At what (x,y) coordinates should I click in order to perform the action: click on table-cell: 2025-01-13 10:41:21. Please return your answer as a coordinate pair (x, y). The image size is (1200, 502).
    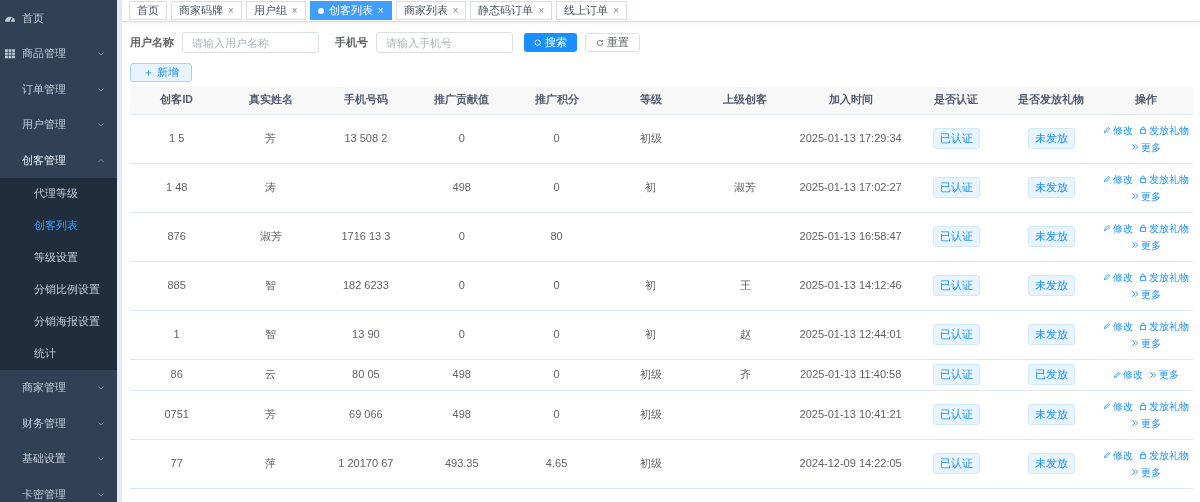
    Looking at the image, I should click on (850, 414).